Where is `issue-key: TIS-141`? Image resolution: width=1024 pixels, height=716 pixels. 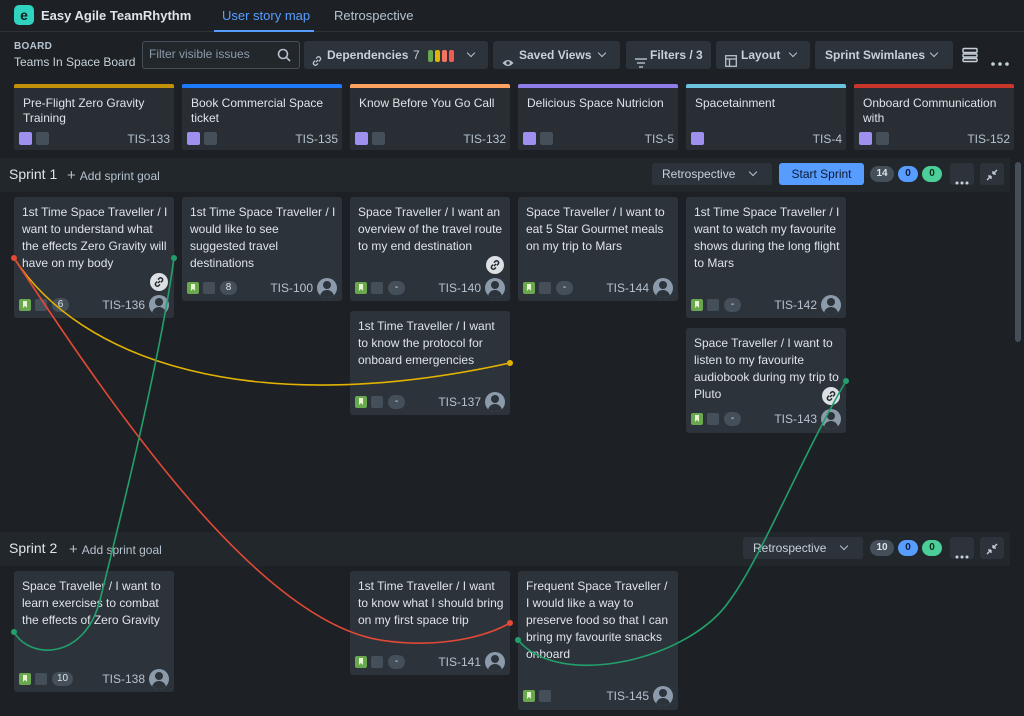
issue-key: TIS-141 is located at coordinates (459, 662).